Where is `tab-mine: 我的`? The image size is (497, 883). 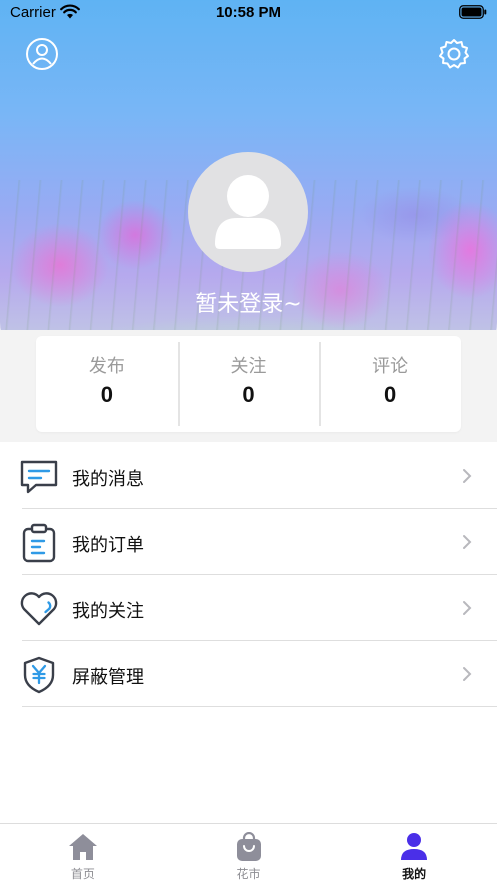 tab-mine: 我的 is located at coordinates (414, 853).